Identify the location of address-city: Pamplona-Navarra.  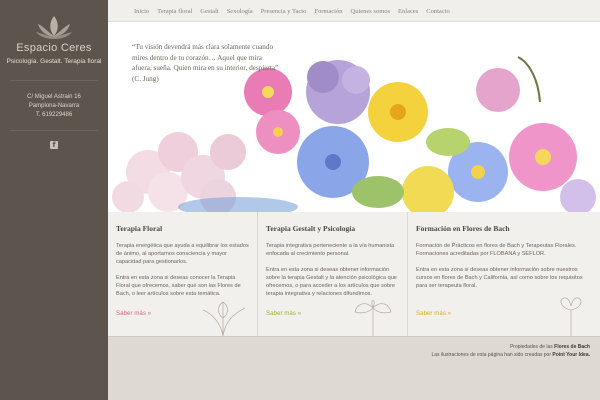
(54, 106).